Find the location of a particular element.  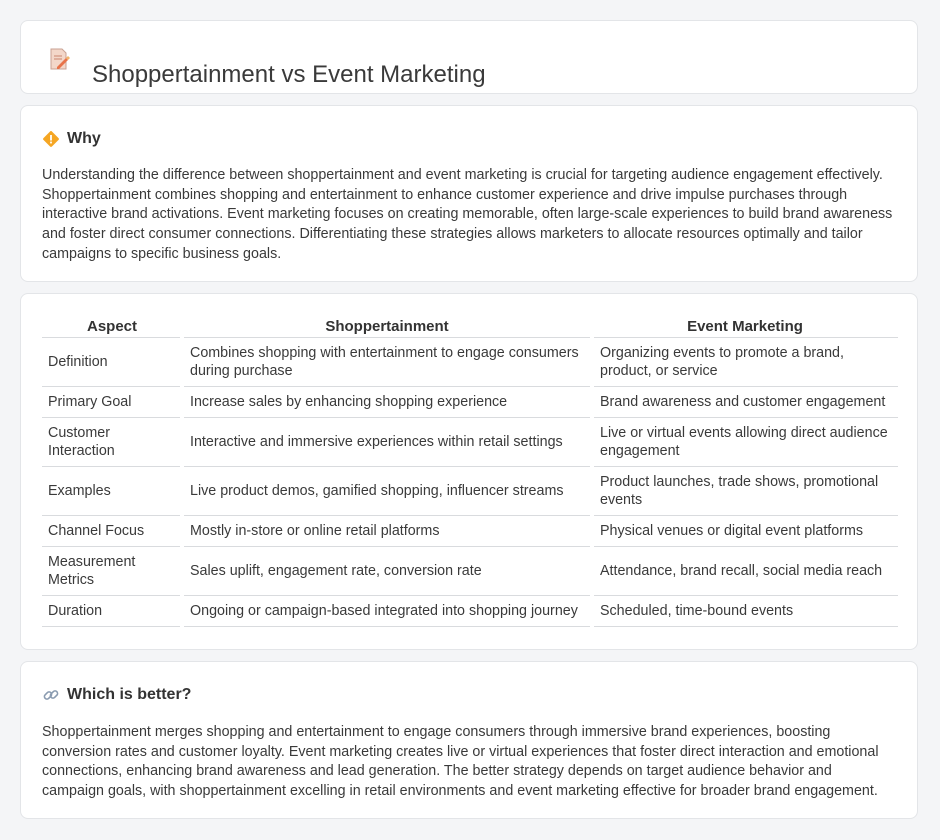

better-heading: Which is better? is located at coordinates (129, 694).